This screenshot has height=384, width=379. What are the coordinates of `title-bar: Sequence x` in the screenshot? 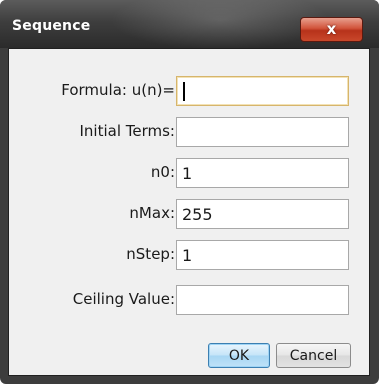 It's located at (189, 25).